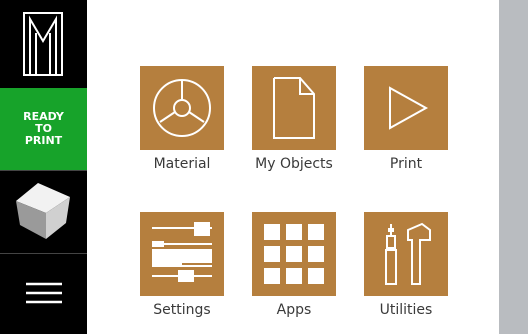 The width and height of the screenshot is (528, 334). What do you see at coordinates (409, 108) in the screenshot?
I see `play-triangle-icon` at bounding box center [409, 108].